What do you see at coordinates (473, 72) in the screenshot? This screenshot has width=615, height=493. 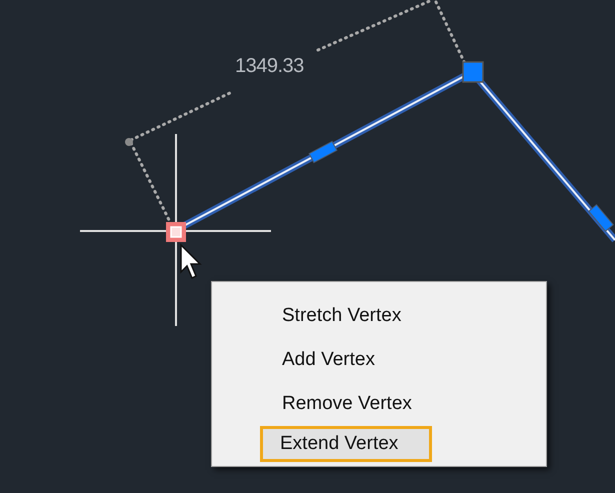 I see `vertex-grip` at bounding box center [473, 72].